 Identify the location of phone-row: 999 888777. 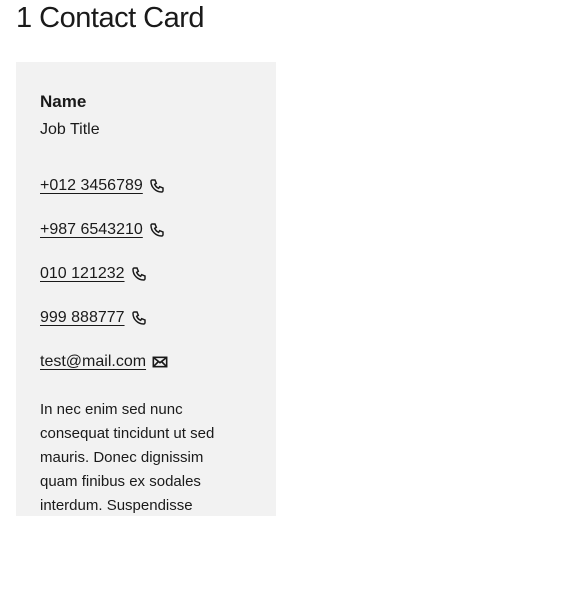
(140, 328).